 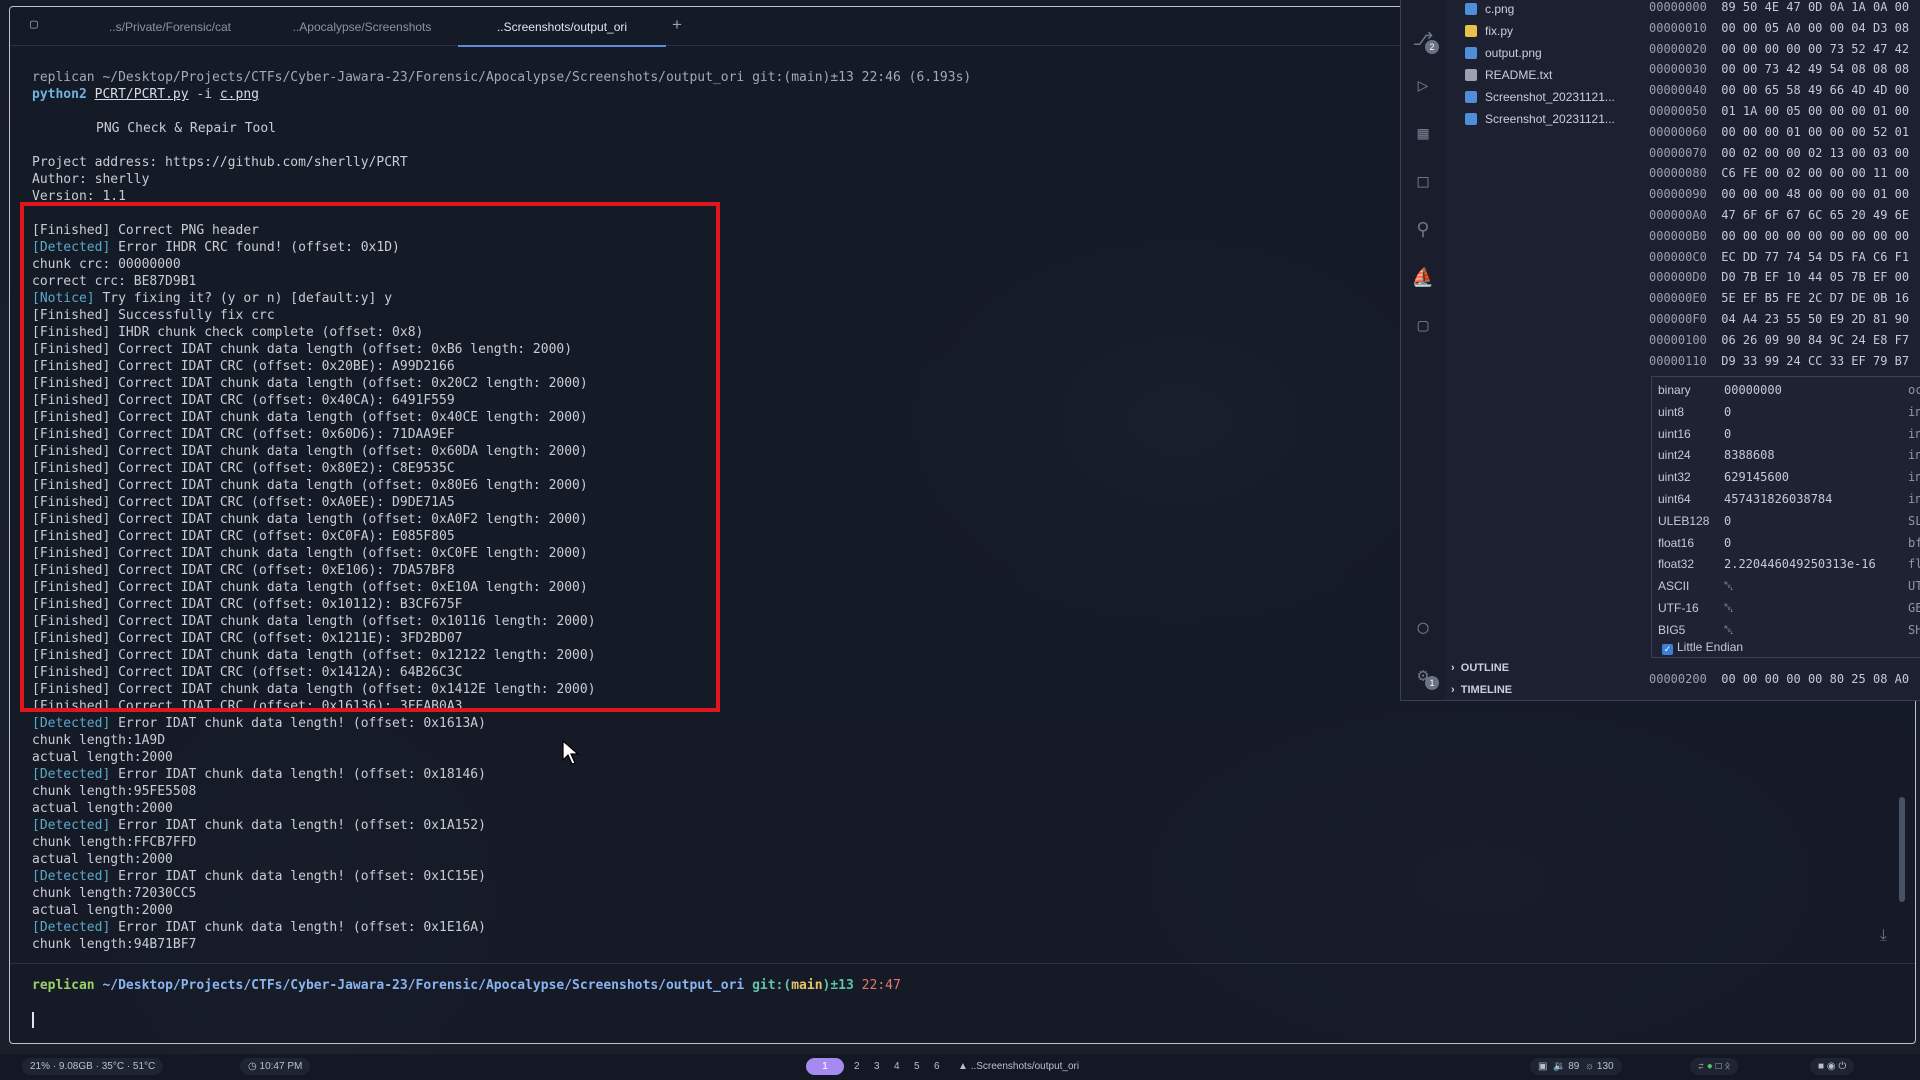 I want to click on little-endian-checkbox: ✓ Little Endian, so click(x=1702, y=647).